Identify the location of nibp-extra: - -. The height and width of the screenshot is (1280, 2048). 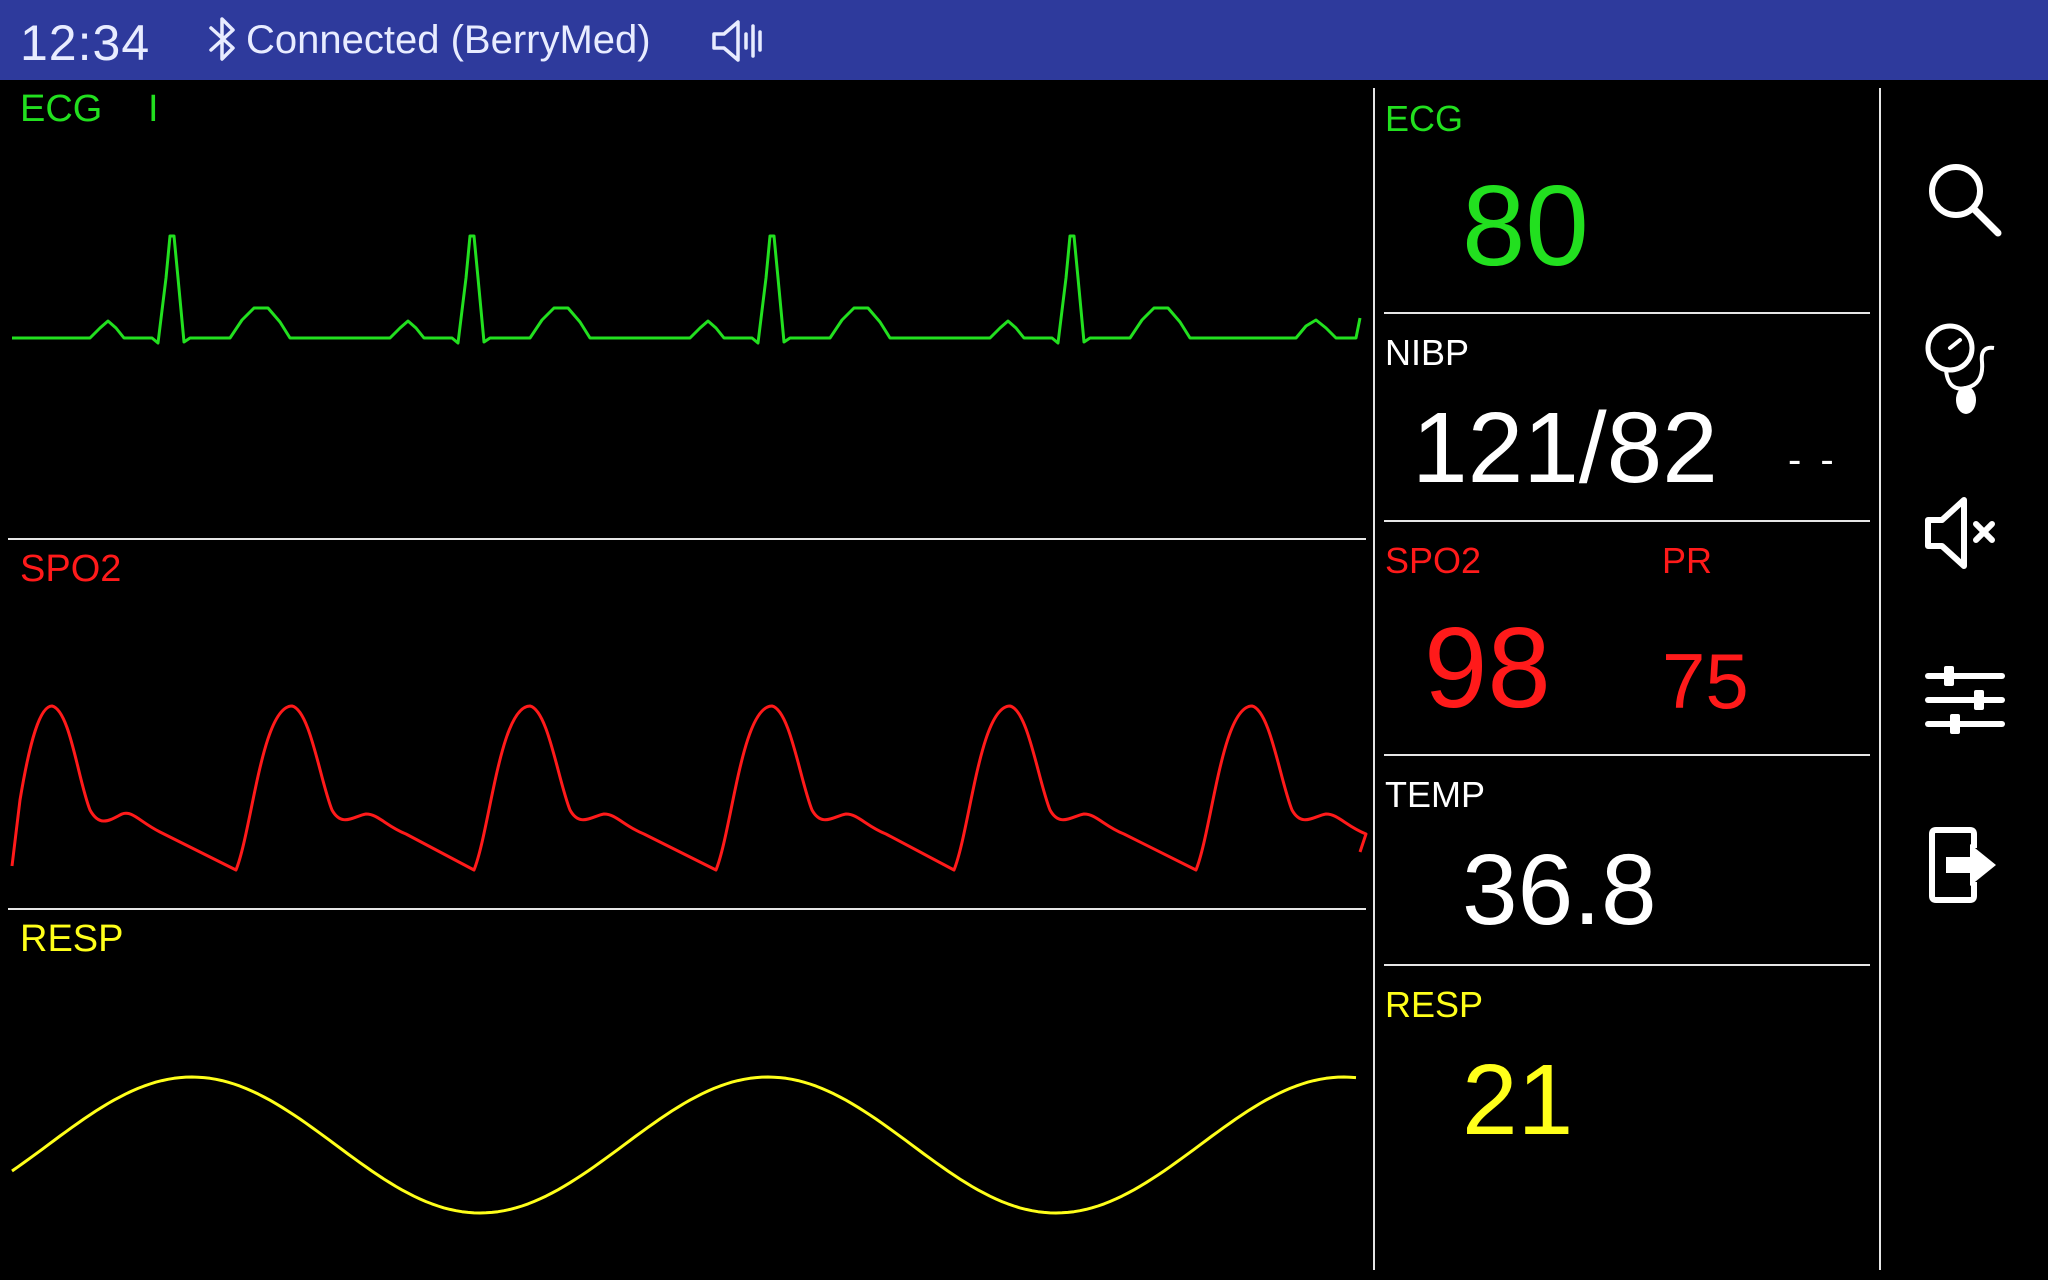
(1813, 460).